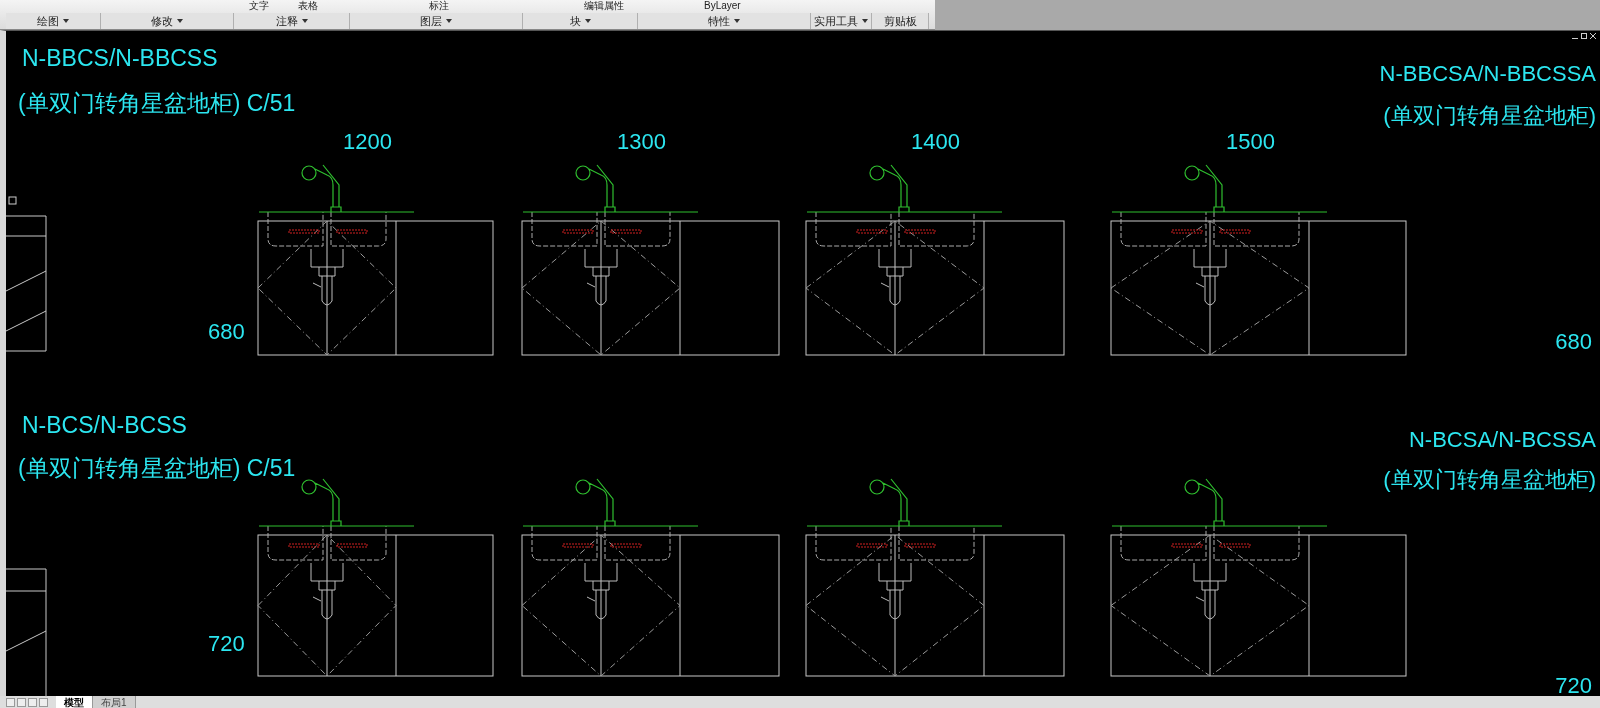  What do you see at coordinates (12, 200) in the screenshot?
I see `grip-square-marker` at bounding box center [12, 200].